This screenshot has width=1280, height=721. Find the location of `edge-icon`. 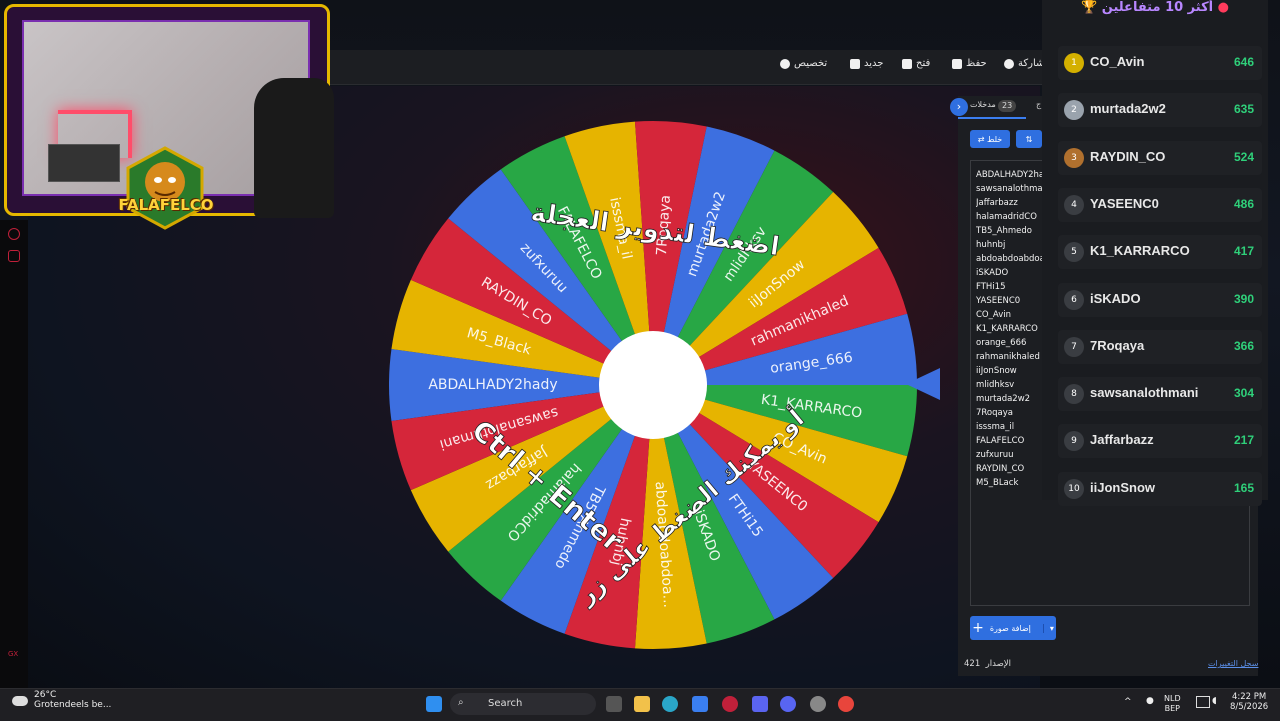

edge-icon is located at coordinates (670, 704).